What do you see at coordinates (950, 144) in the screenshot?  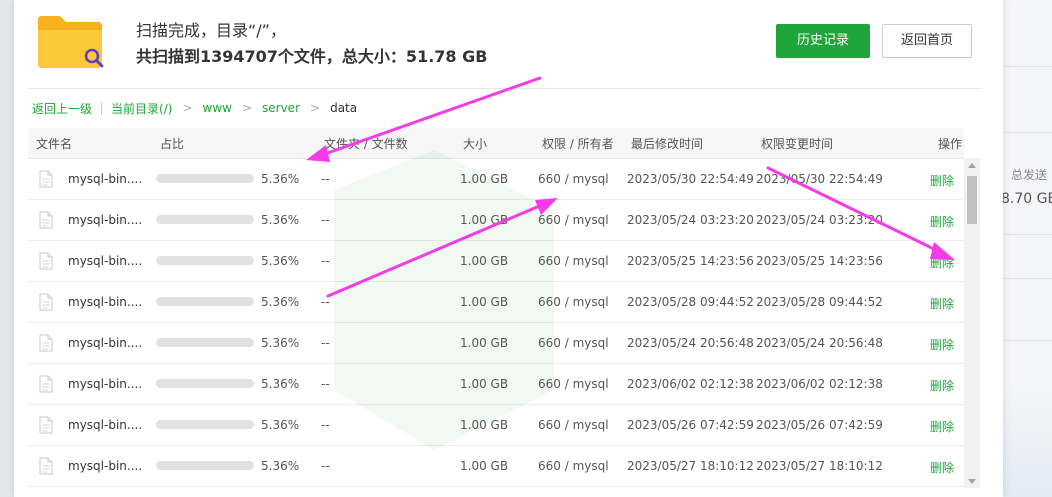 I see `col-action: 操作` at bounding box center [950, 144].